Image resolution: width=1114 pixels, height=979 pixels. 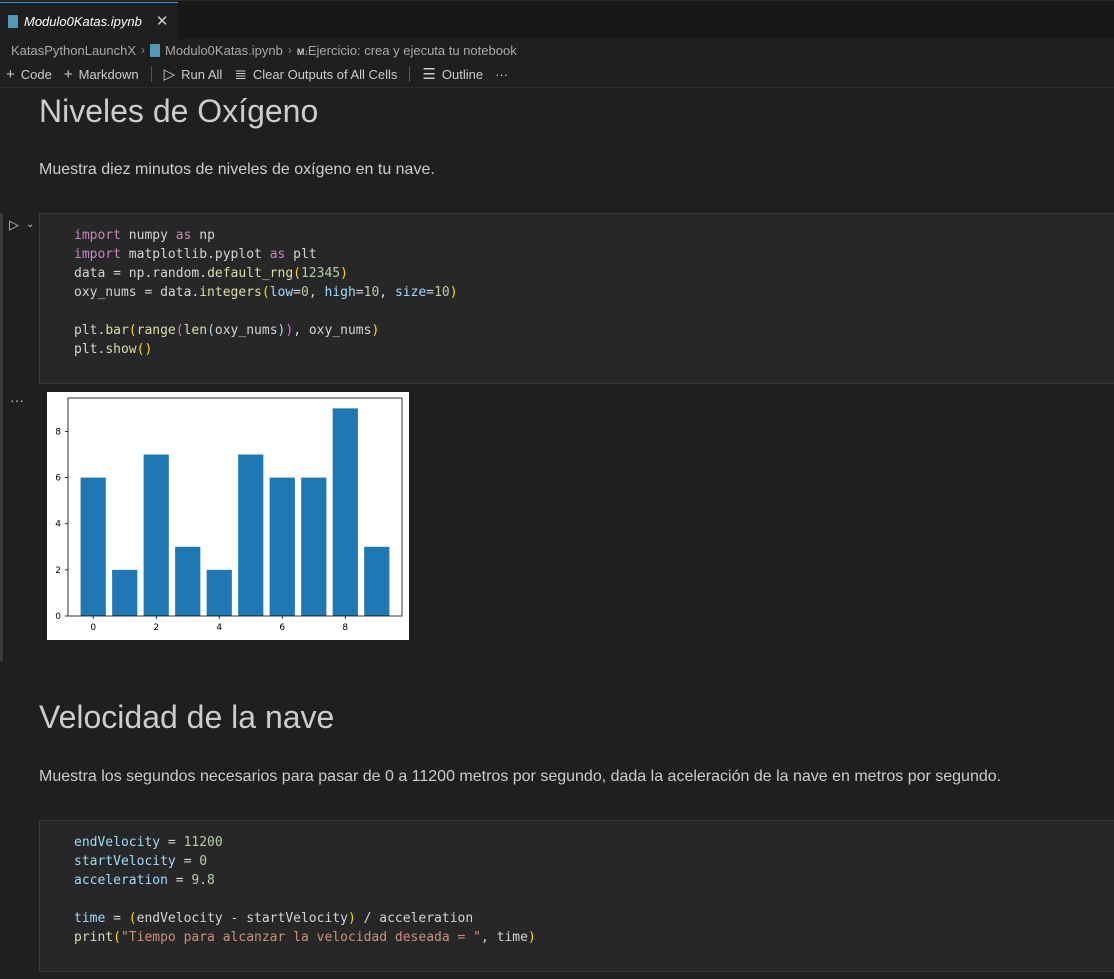 I want to click on x-tick-label: 2, so click(x=156, y=628).